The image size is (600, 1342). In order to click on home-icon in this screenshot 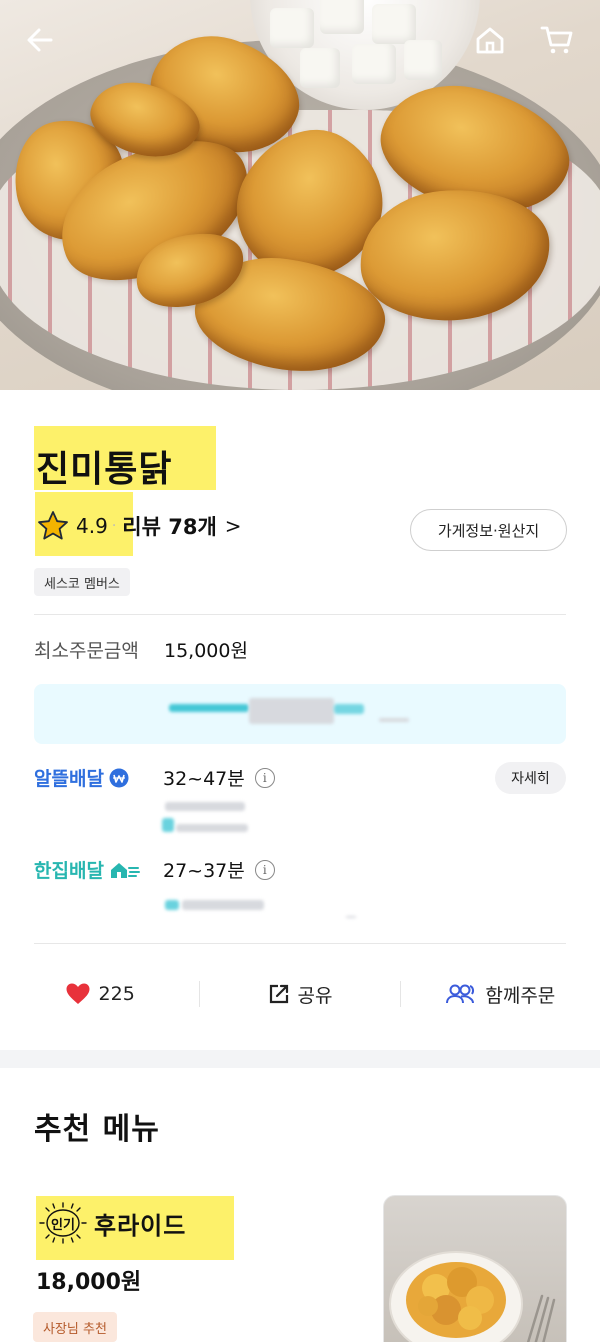, I will do `click(490, 40)`.